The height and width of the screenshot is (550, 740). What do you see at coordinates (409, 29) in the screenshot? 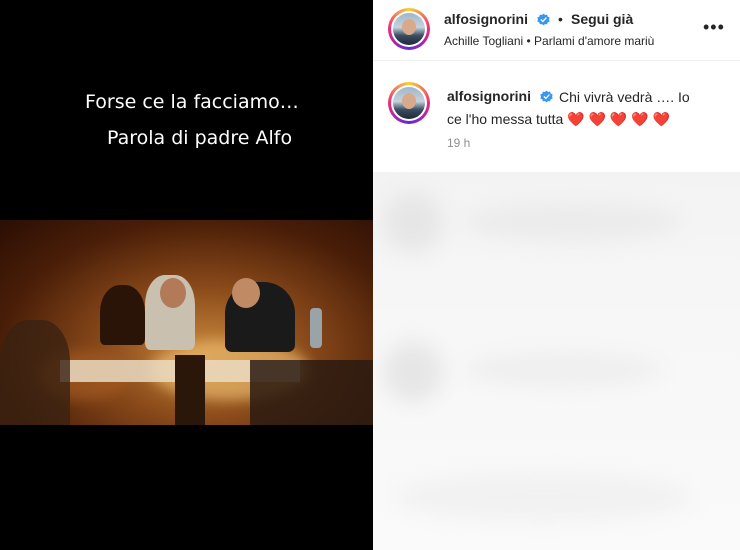
I see `avatar` at bounding box center [409, 29].